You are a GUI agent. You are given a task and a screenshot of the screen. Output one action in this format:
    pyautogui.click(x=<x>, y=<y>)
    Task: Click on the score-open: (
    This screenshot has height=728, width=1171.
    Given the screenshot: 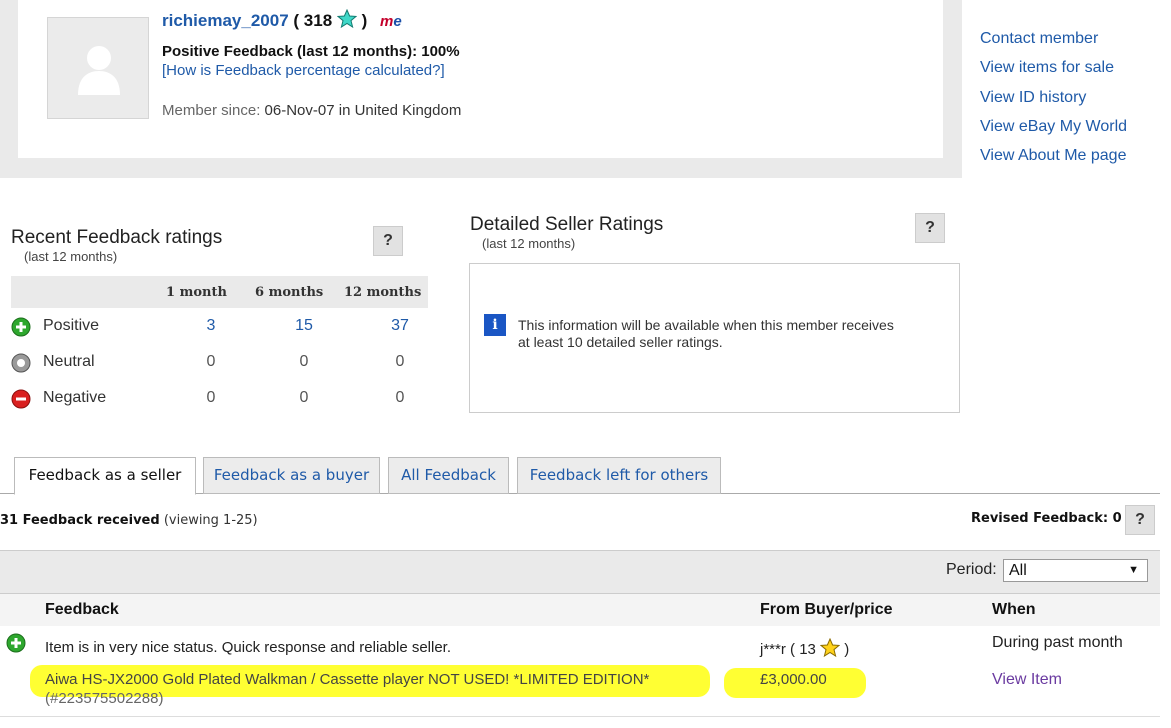 What is the action you would take?
    pyautogui.click(x=296, y=20)
    